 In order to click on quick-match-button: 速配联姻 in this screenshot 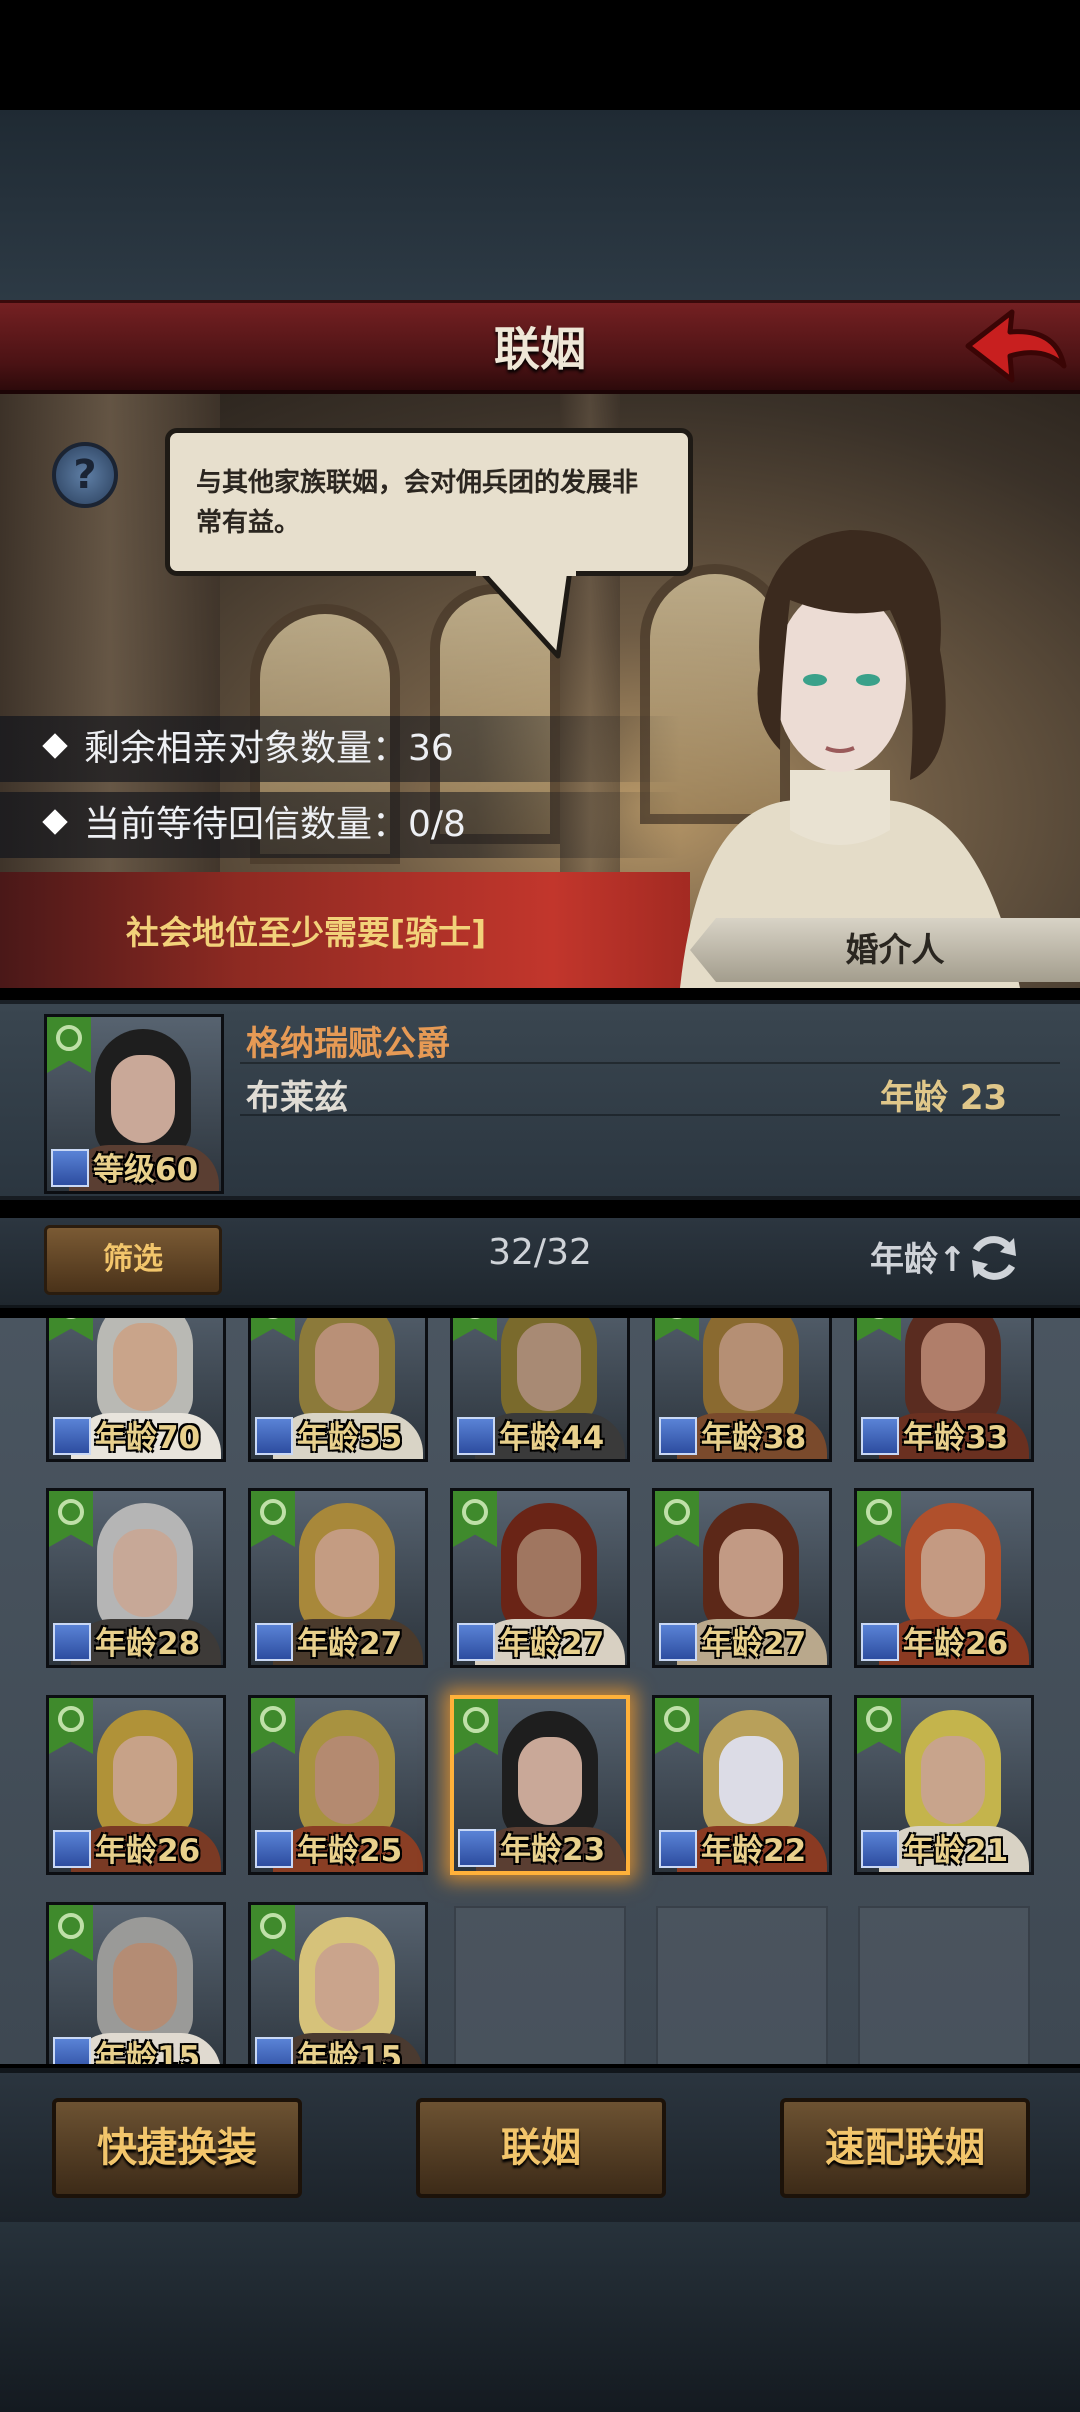, I will do `click(905, 2148)`.